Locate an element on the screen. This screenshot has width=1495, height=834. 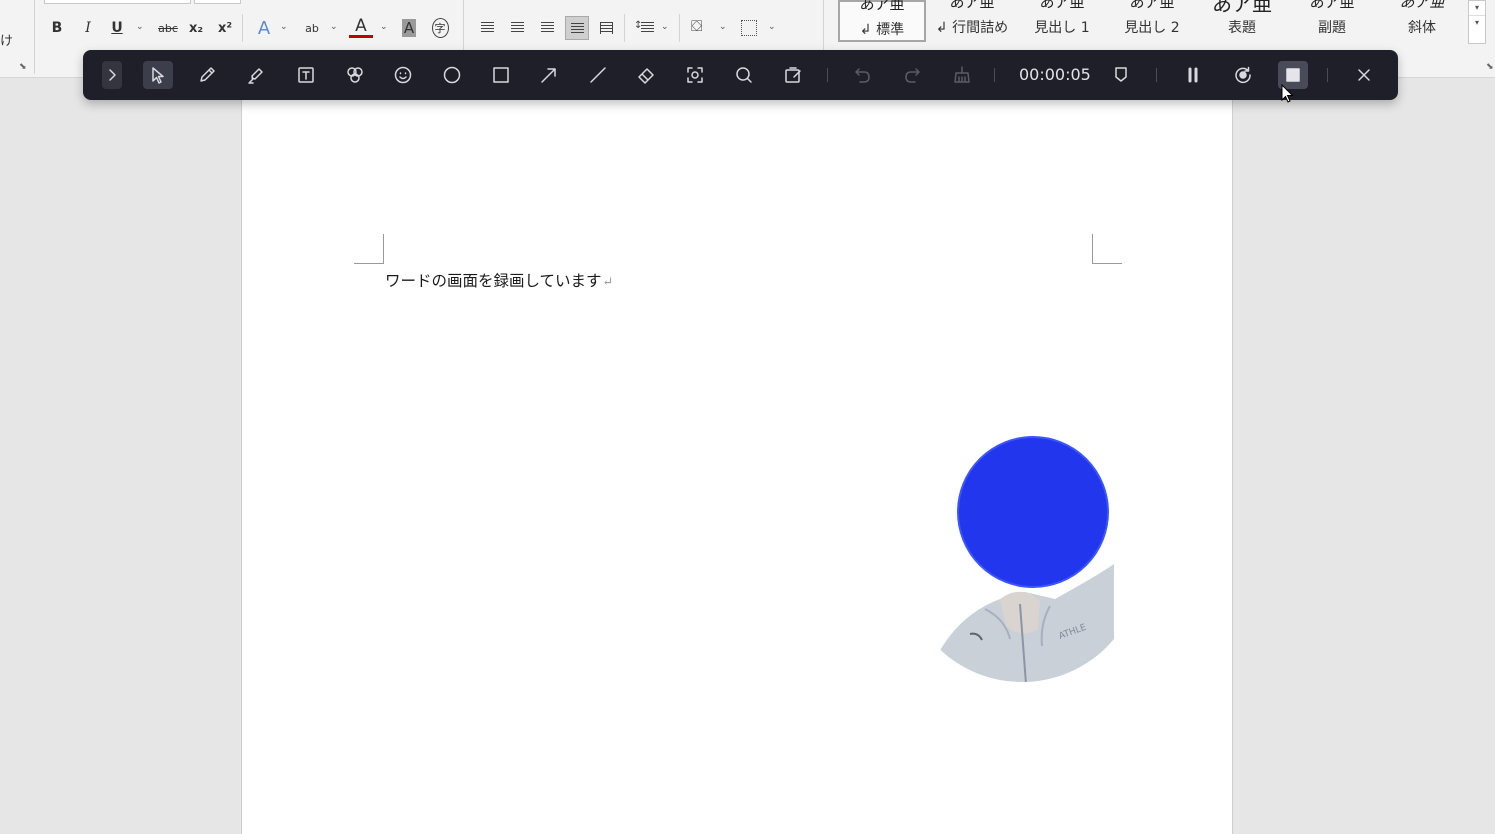
eraser-tool is located at coordinates (646, 75).